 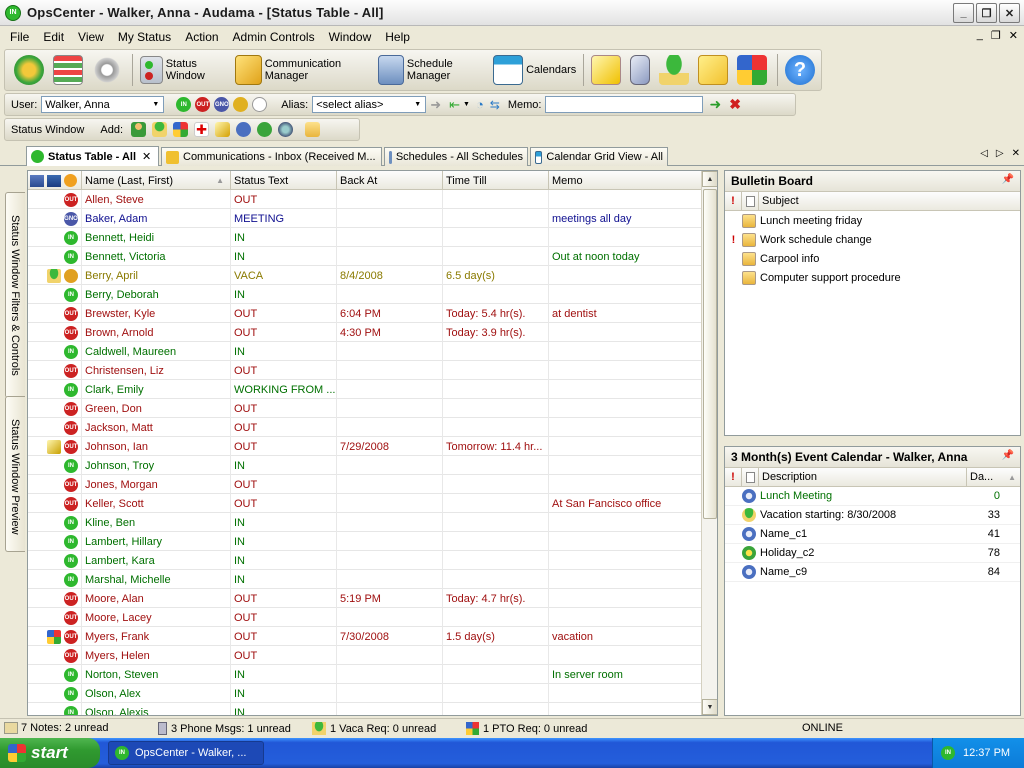 I want to click on status-window-button: Status Window, so click(x=184, y=70).